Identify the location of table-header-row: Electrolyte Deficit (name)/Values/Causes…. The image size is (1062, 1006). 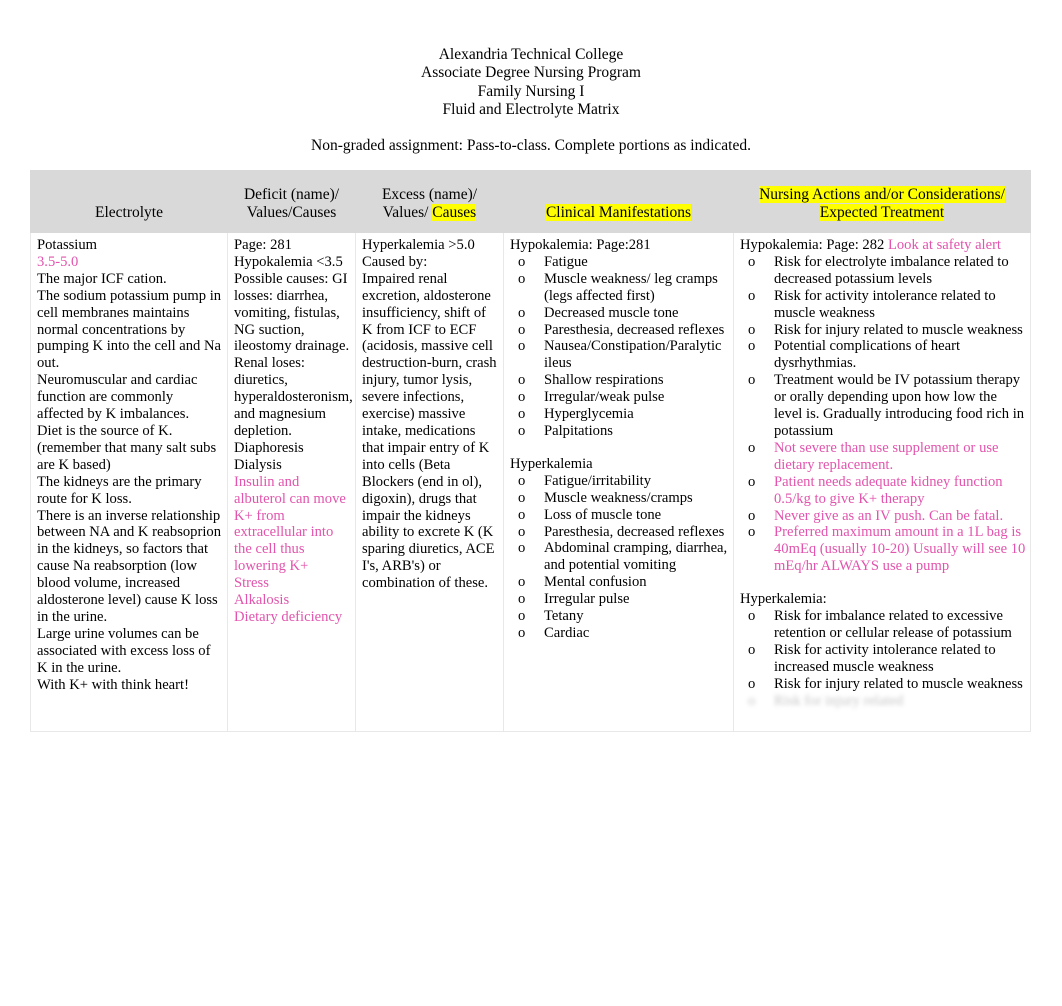
(530, 201).